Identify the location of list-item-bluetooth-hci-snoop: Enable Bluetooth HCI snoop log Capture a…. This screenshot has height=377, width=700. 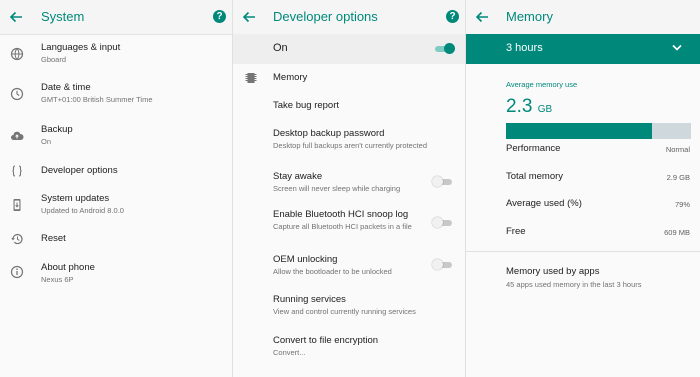
(349, 221).